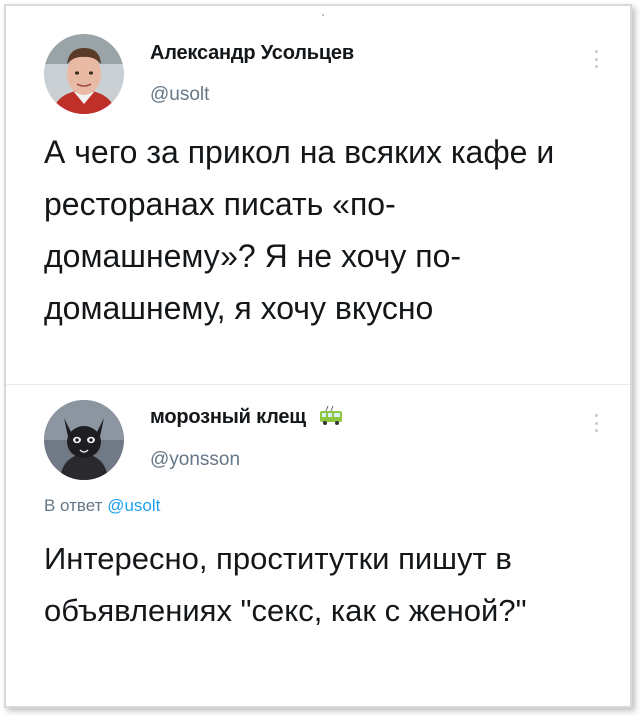 The height and width of the screenshot is (716, 640). I want to click on trolleybus-icon, so click(331, 415).